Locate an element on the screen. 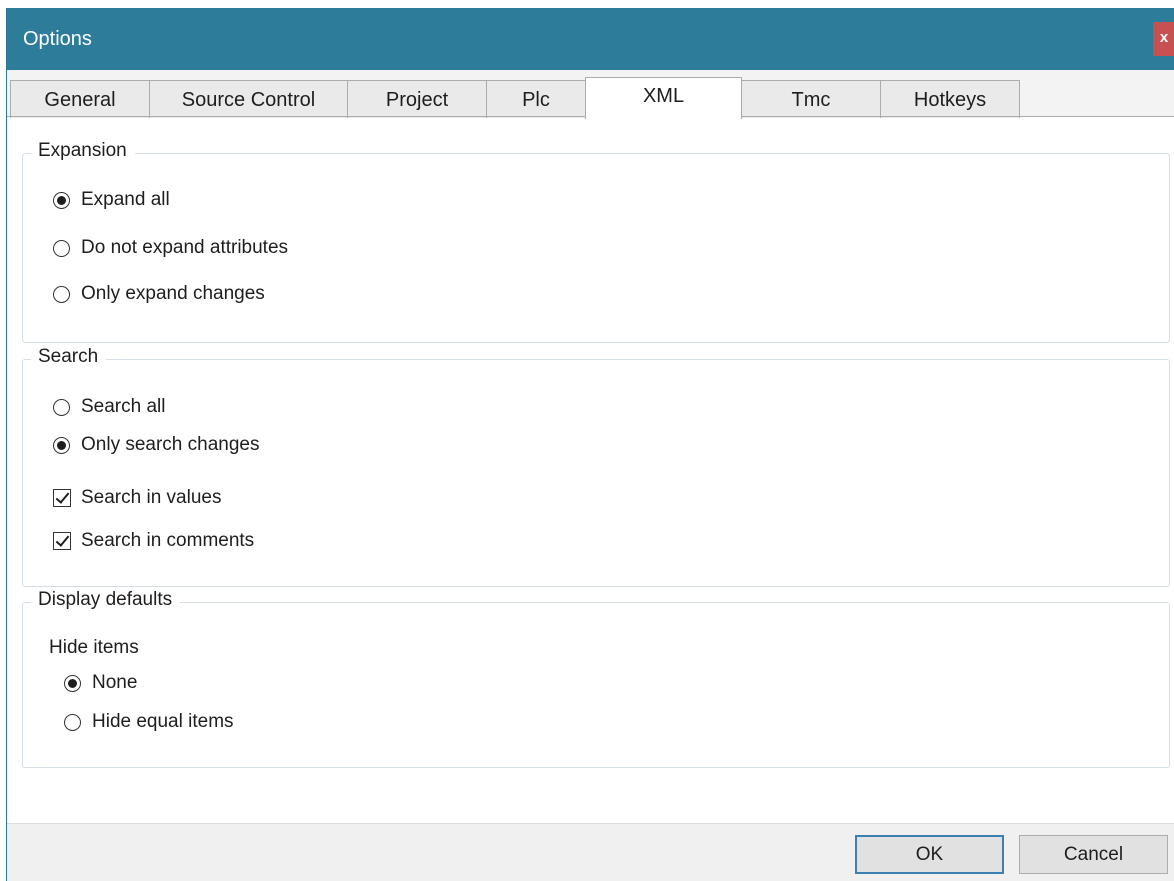 The height and width of the screenshot is (881, 1174). option-label: Search all is located at coordinates (123, 406).